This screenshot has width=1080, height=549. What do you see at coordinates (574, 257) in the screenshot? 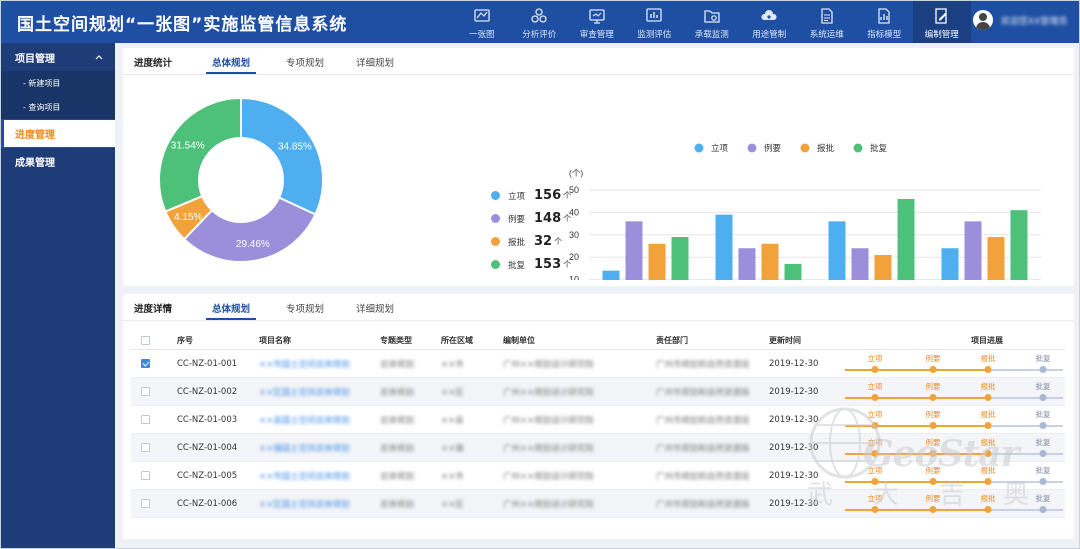
I see `y-tick-label: 20` at bounding box center [574, 257].